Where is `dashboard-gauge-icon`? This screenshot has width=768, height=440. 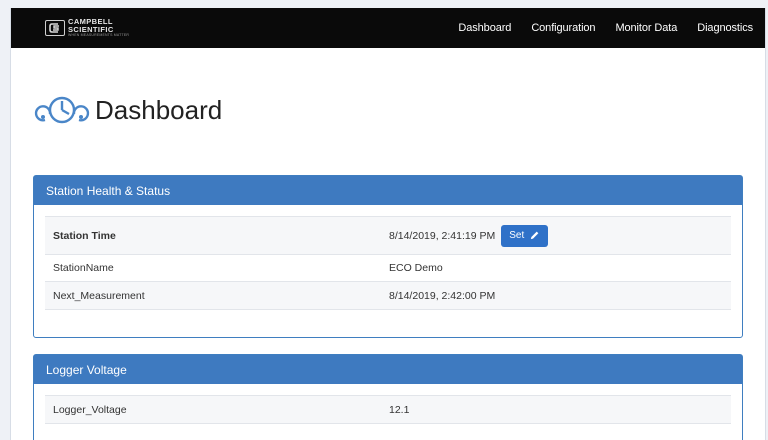 dashboard-gauge-icon is located at coordinates (62, 110).